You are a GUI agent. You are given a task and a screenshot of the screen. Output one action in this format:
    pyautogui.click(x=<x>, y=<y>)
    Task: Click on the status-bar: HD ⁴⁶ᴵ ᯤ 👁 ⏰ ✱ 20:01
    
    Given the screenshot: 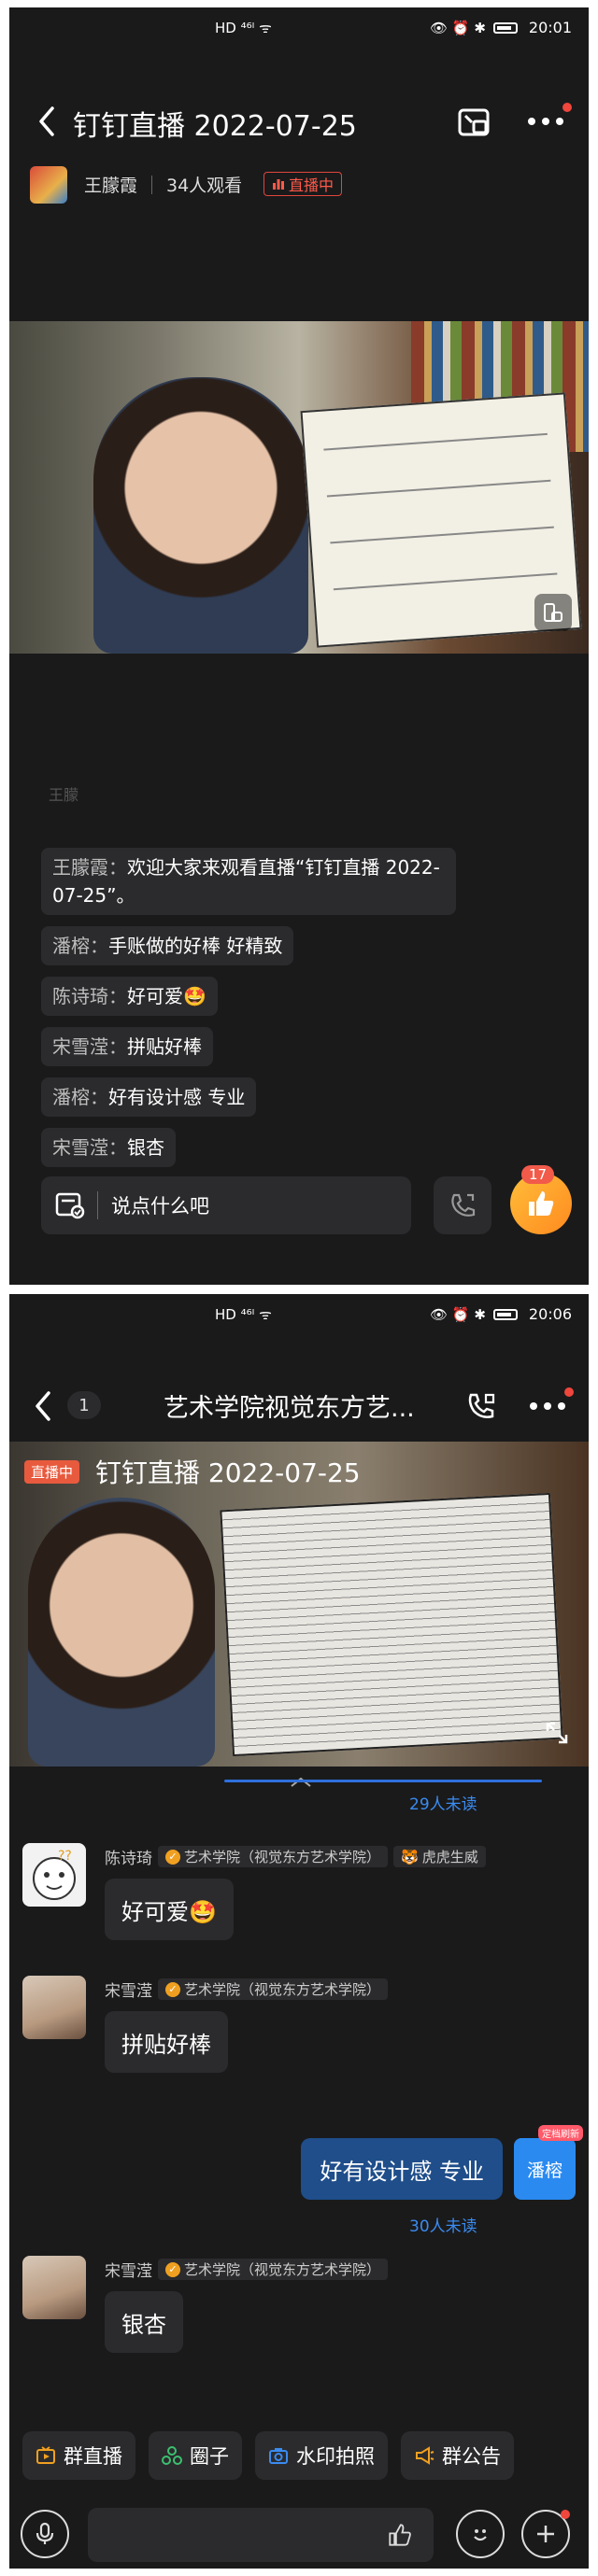 What is the action you would take?
    pyautogui.click(x=299, y=28)
    